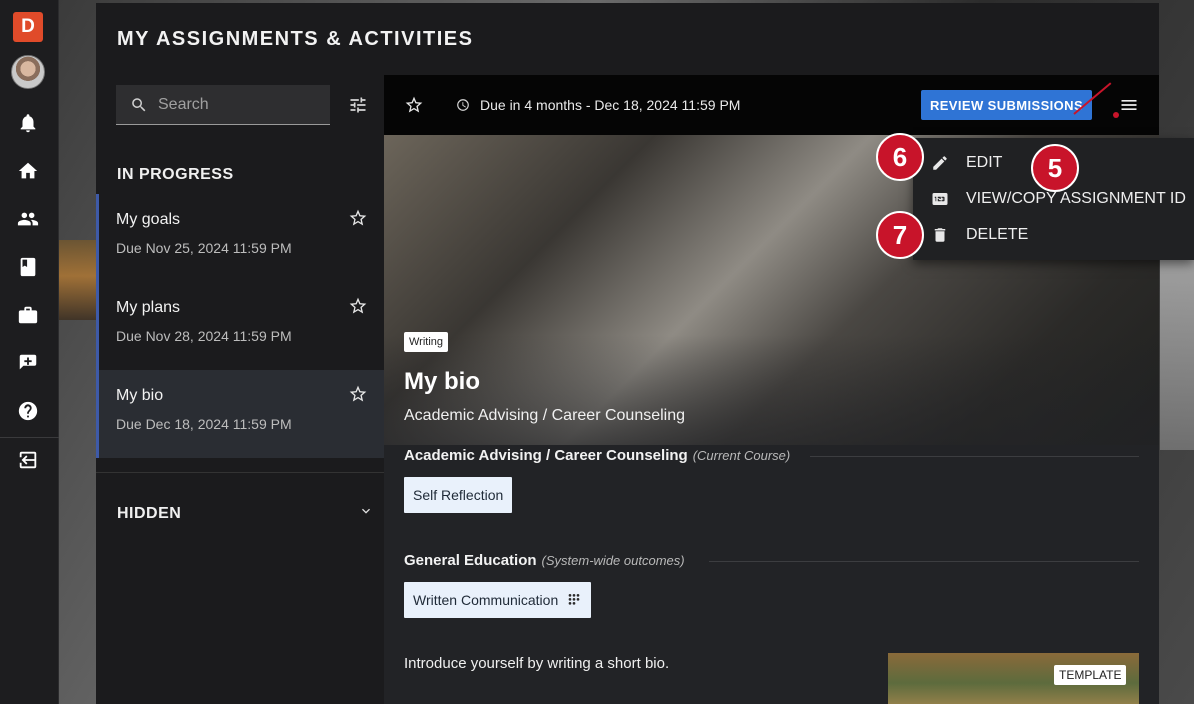  Describe the element at coordinates (204, 336) in the screenshot. I see `assignment-due: Due Nov 28, 2024 11:59 PM` at that location.